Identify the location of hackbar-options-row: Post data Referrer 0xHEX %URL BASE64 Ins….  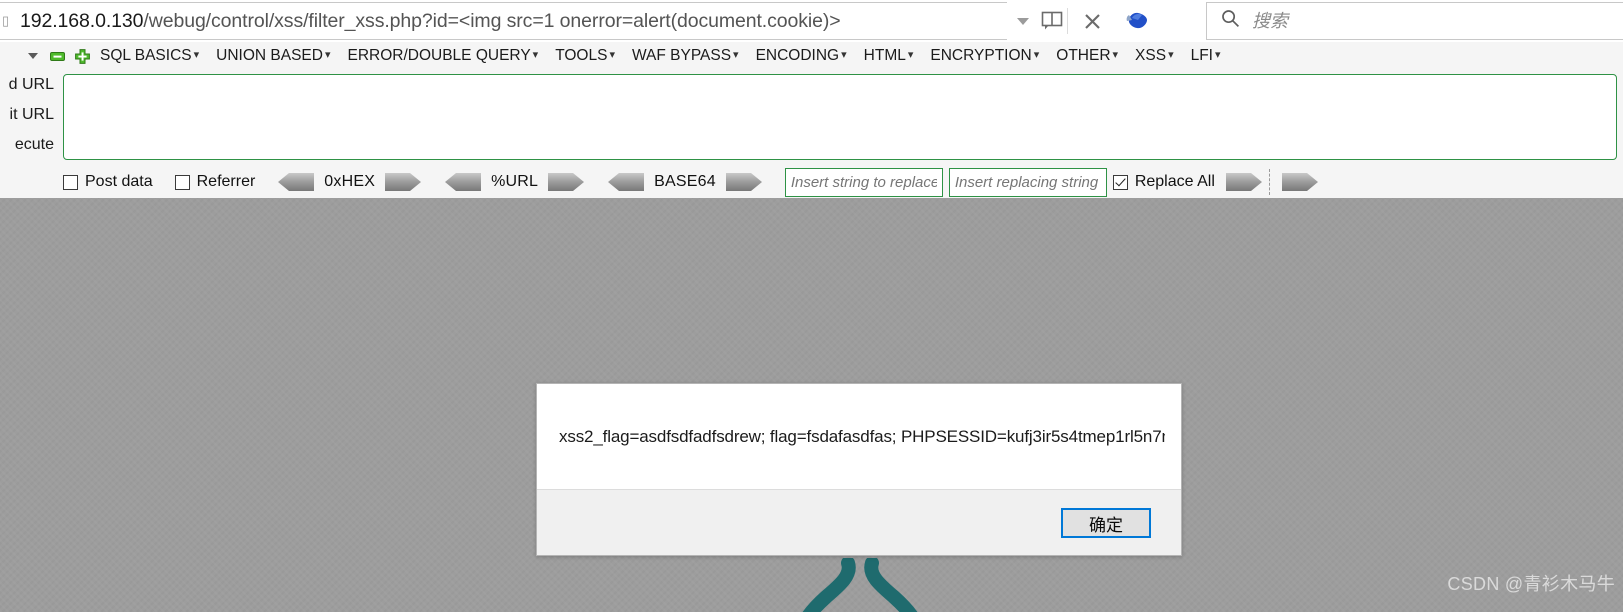
(691, 182).